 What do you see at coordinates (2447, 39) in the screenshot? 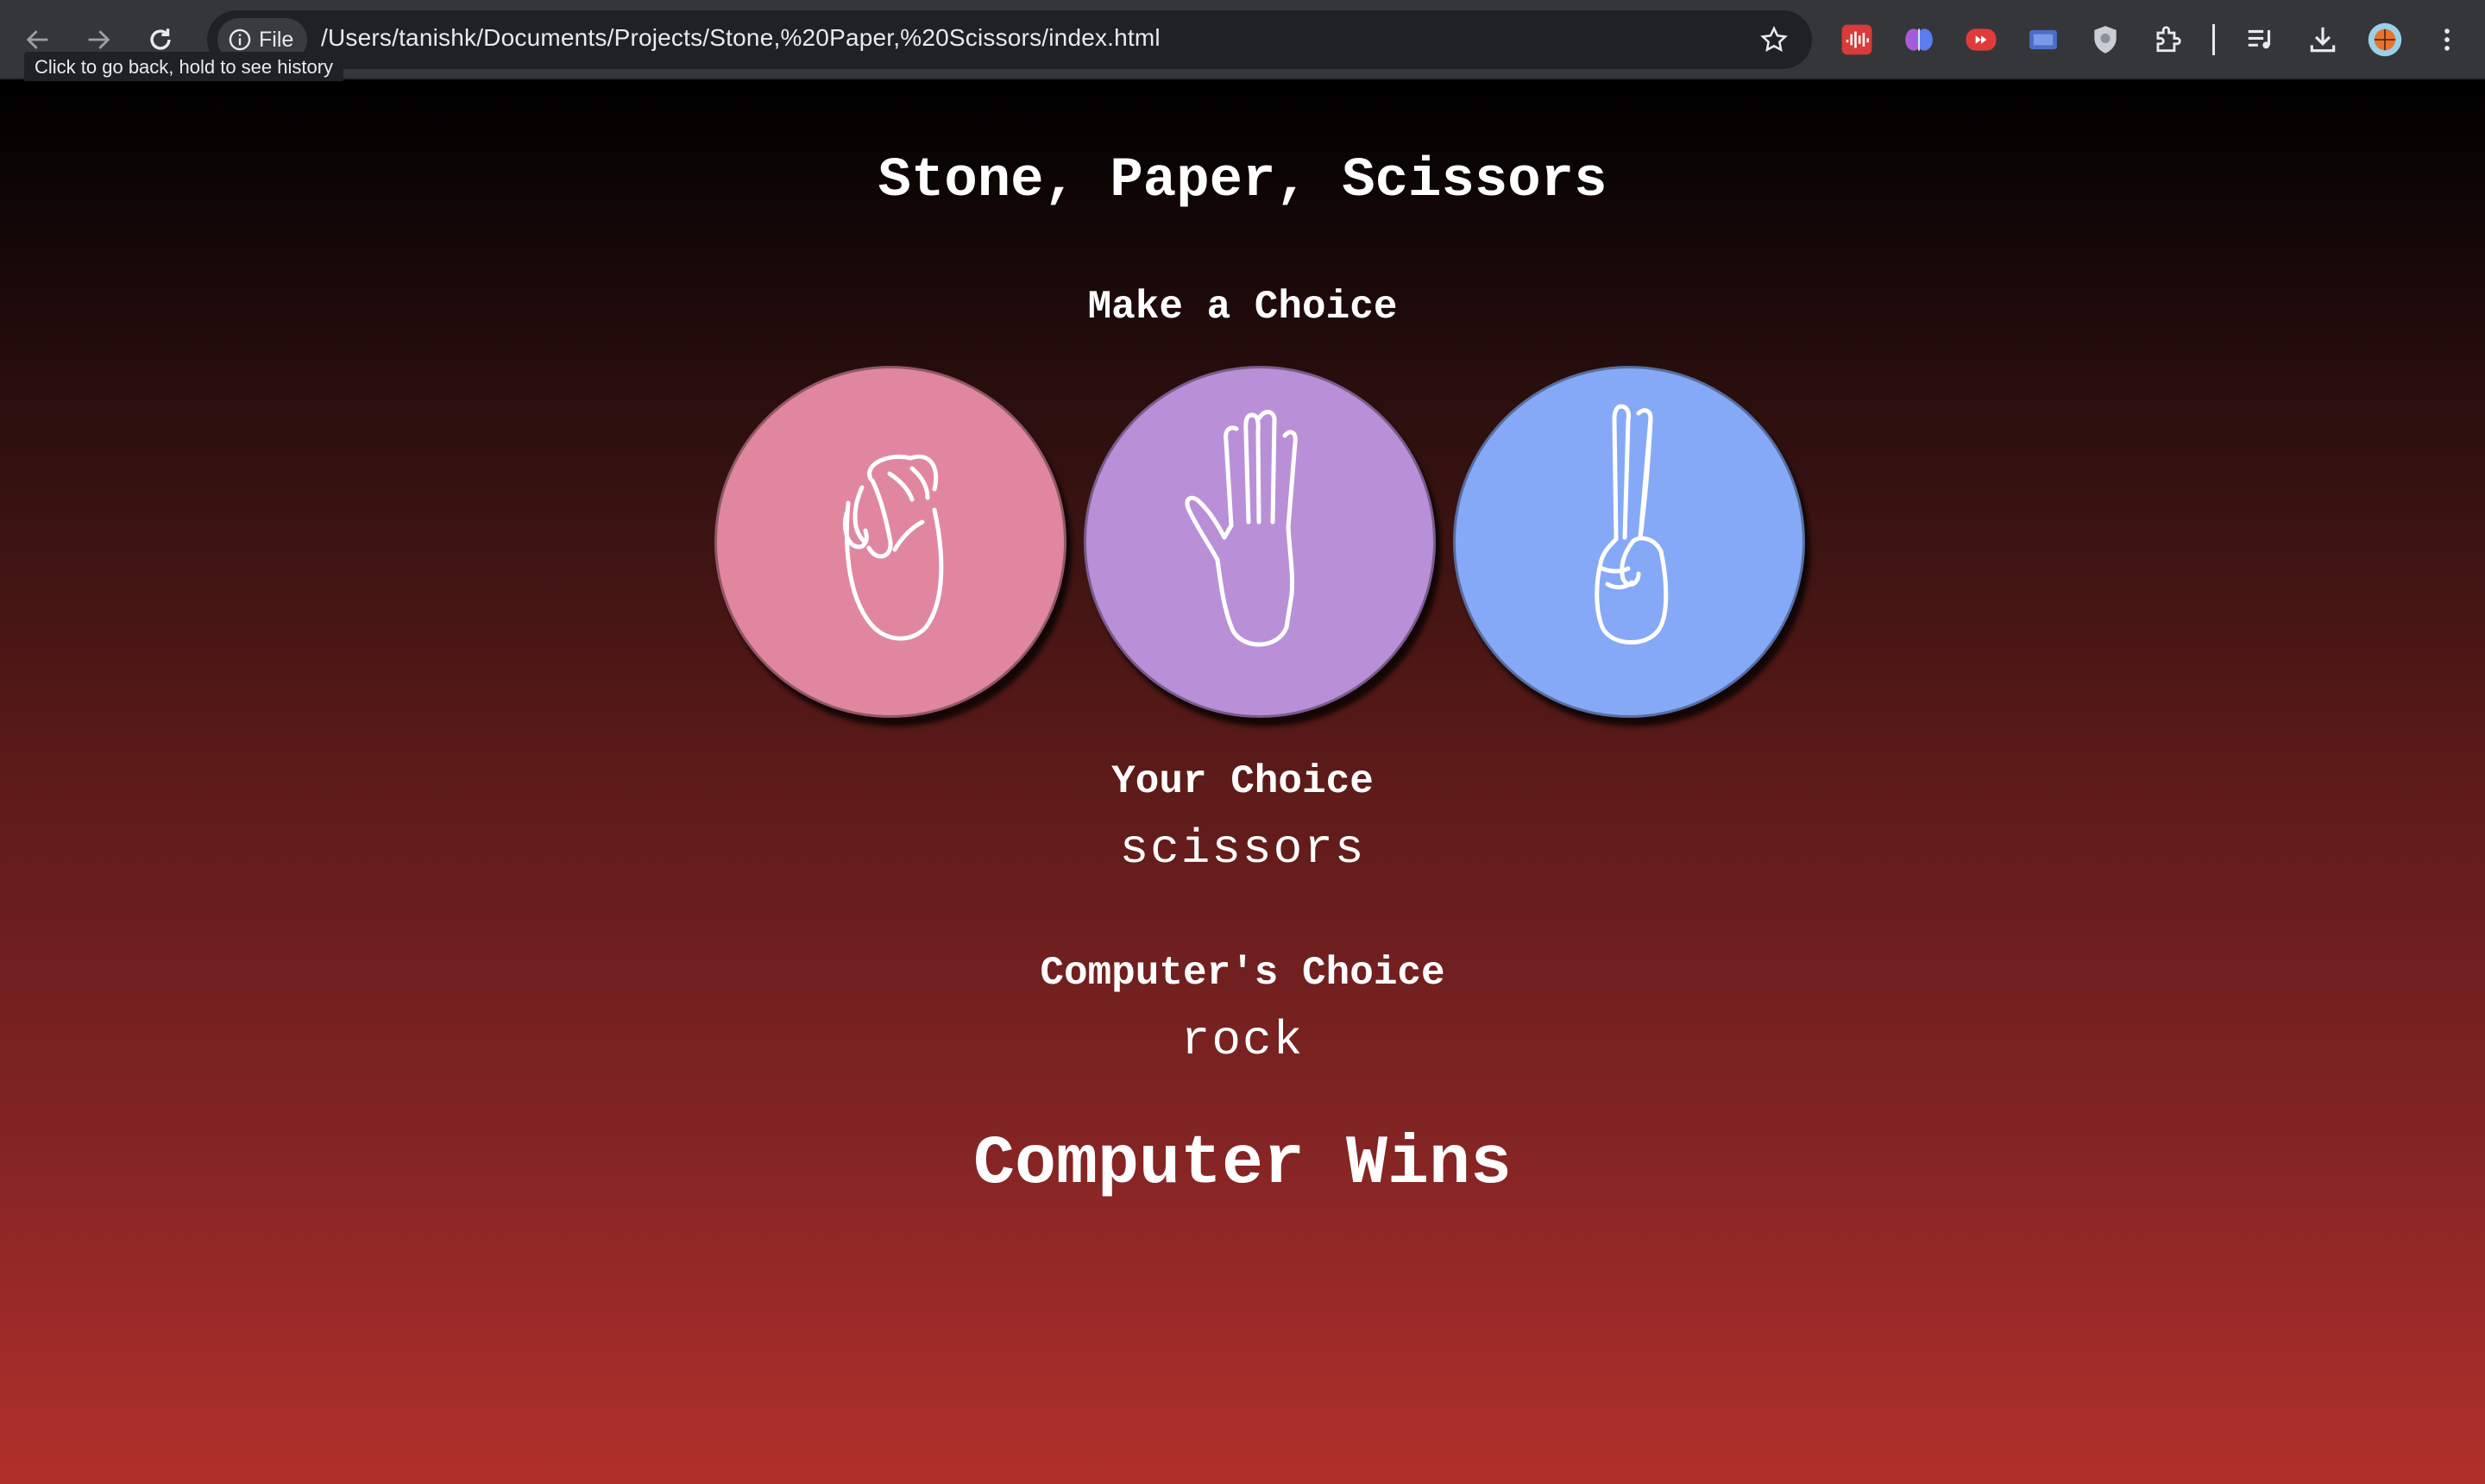
I see `menu-icon` at bounding box center [2447, 39].